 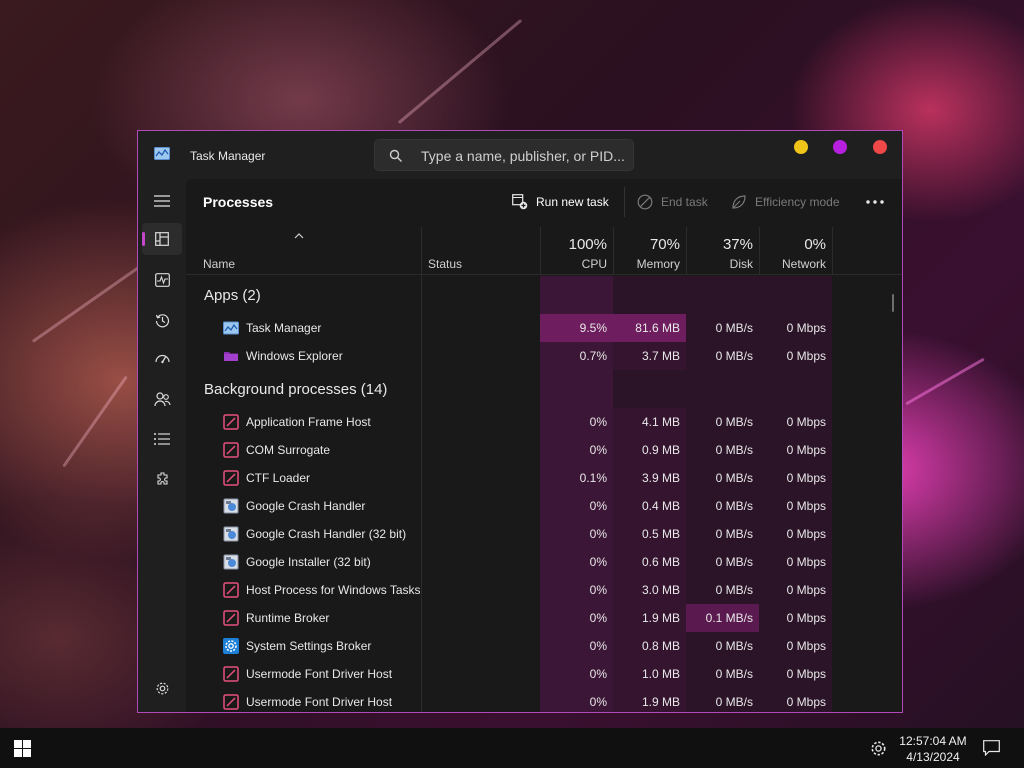 I want to click on startup-apps-icon, so click(x=162, y=359).